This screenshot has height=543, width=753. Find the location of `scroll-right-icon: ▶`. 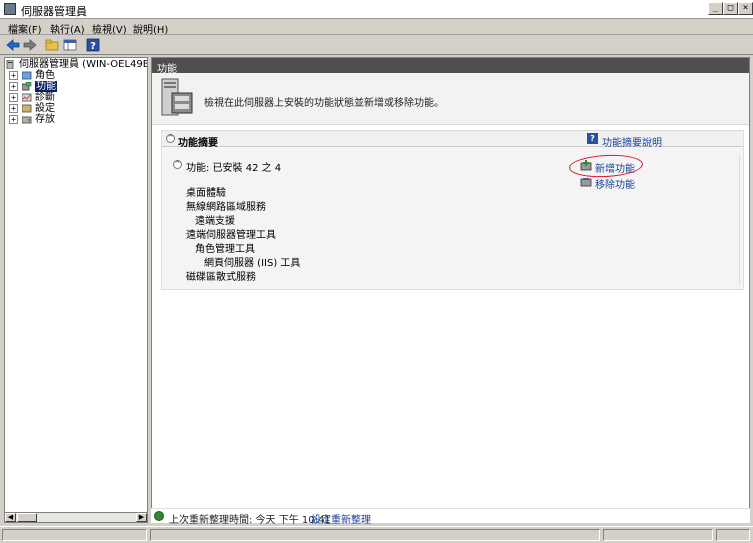

scroll-right-icon: ▶ is located at coordinates (141, 517).